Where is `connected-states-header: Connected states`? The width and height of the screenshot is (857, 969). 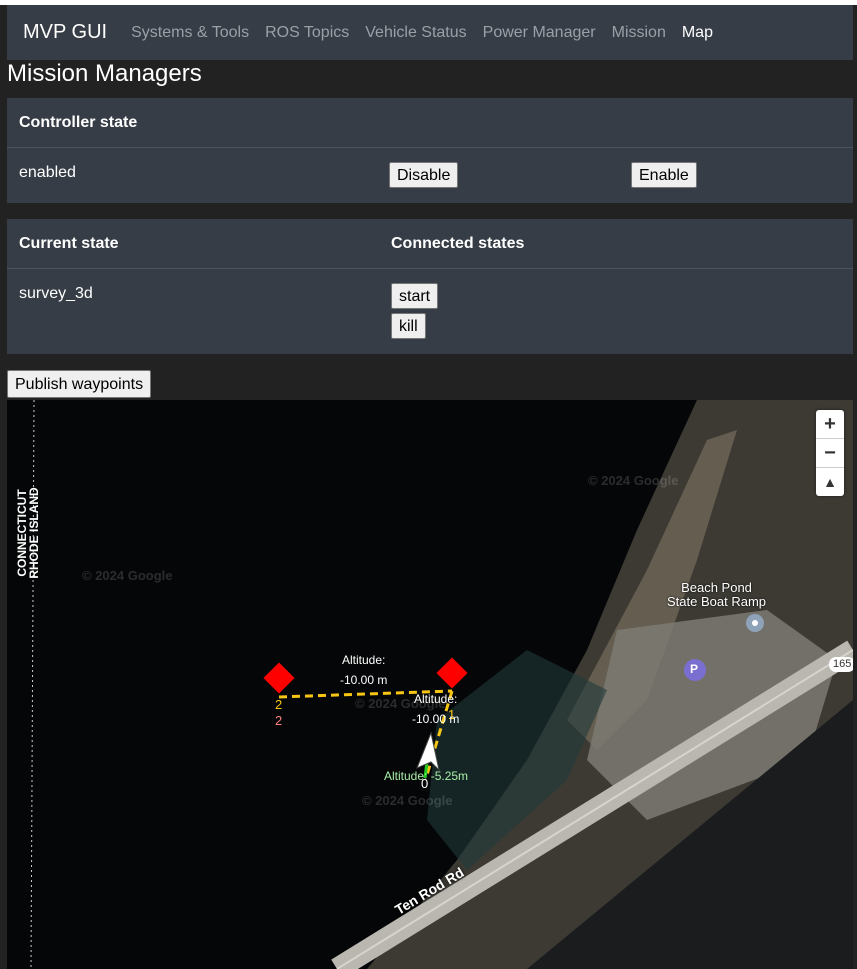
connected-states-header: Connected states is located at coordinates (458, 243).